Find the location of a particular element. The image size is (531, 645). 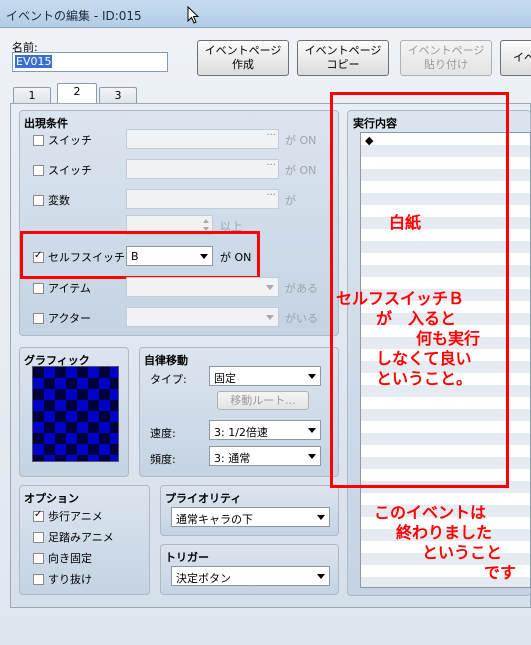

priority-title: プライオリティ is located at coordinates (203, 498).